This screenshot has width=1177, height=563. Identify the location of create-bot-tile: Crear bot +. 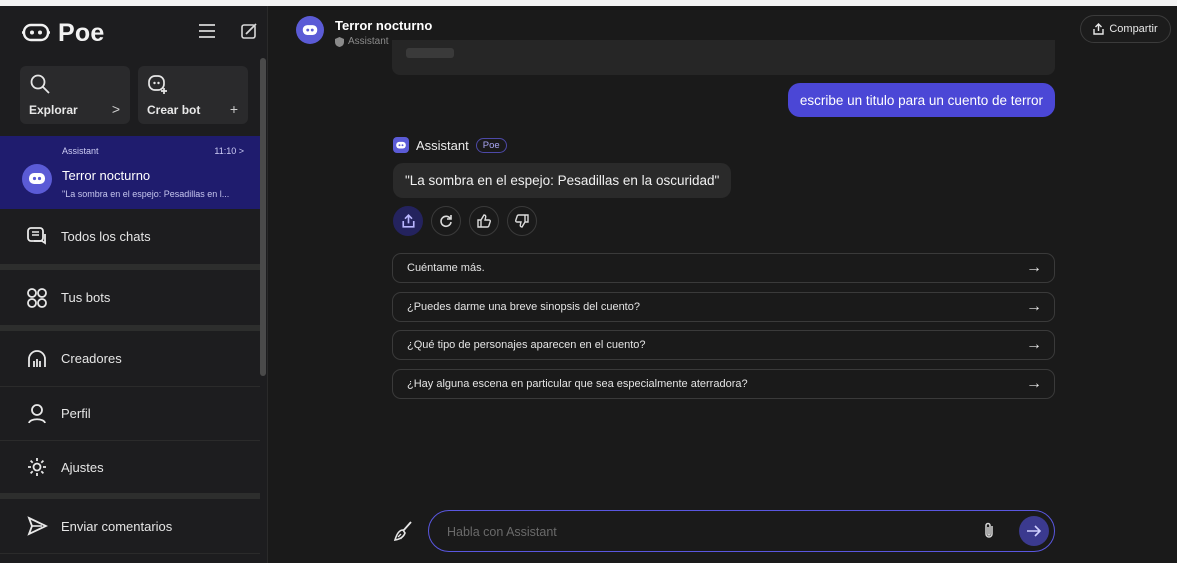
(193, 95).